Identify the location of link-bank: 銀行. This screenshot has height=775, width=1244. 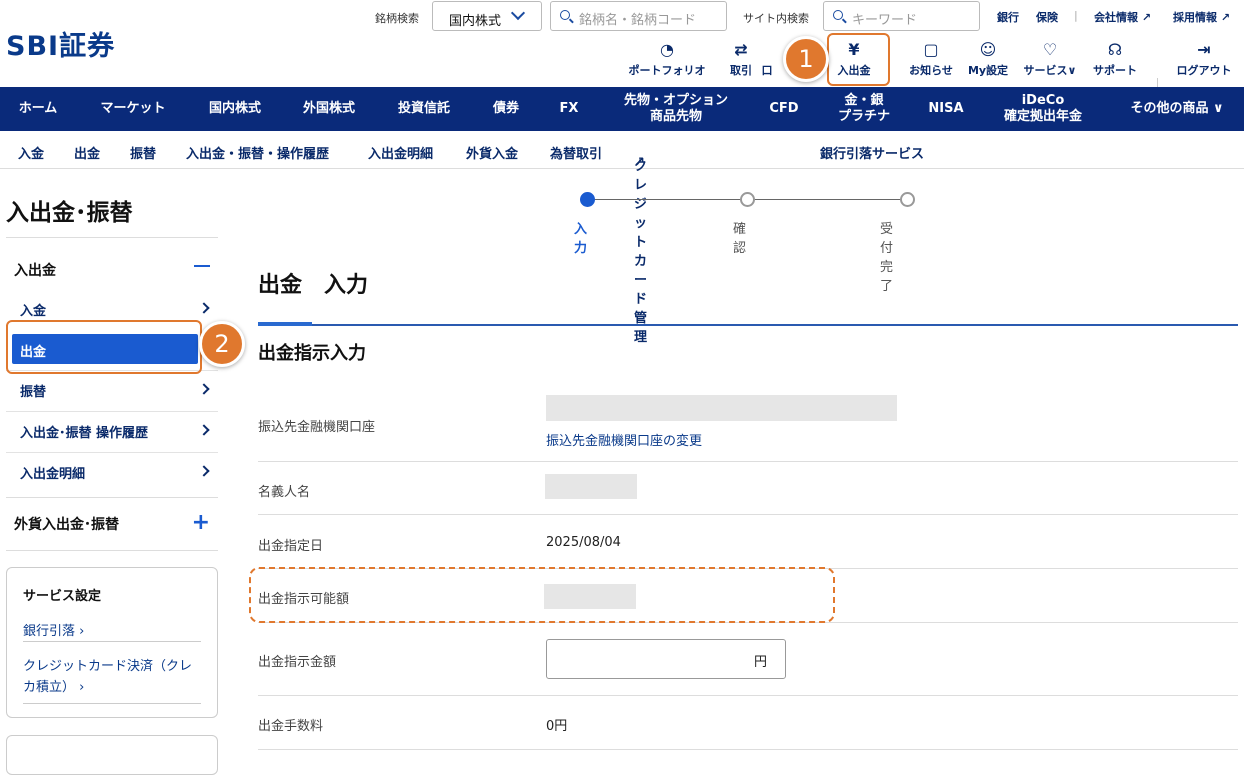
(1008, 17).